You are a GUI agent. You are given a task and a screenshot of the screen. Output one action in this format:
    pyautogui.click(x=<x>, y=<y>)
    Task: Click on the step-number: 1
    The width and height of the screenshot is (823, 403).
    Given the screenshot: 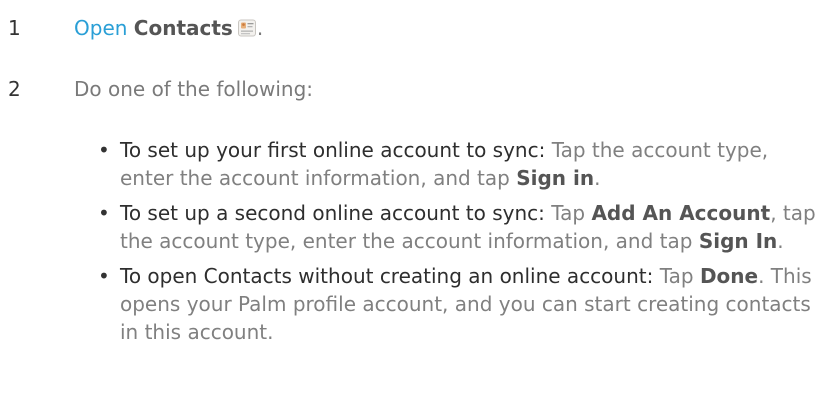 What is the action you would take?
    pyautogui.click(x=14, y=28)
    